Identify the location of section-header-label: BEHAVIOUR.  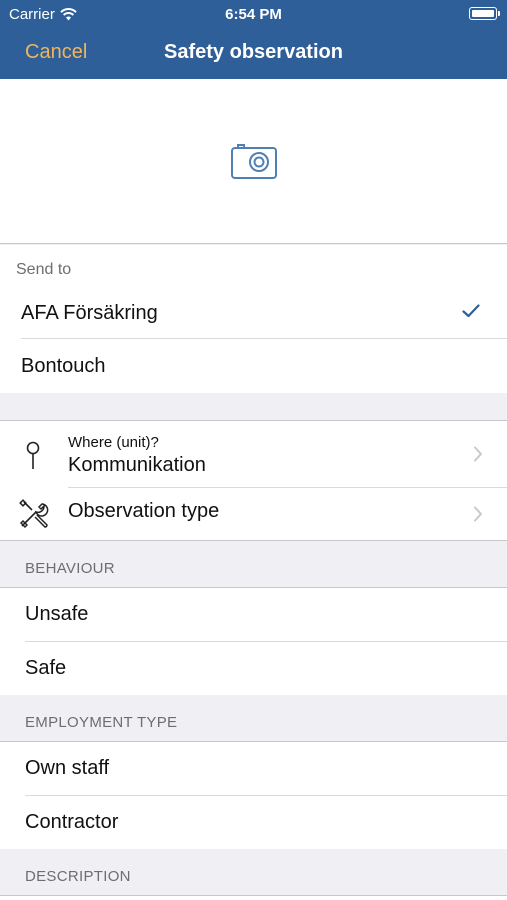
(70, 568).